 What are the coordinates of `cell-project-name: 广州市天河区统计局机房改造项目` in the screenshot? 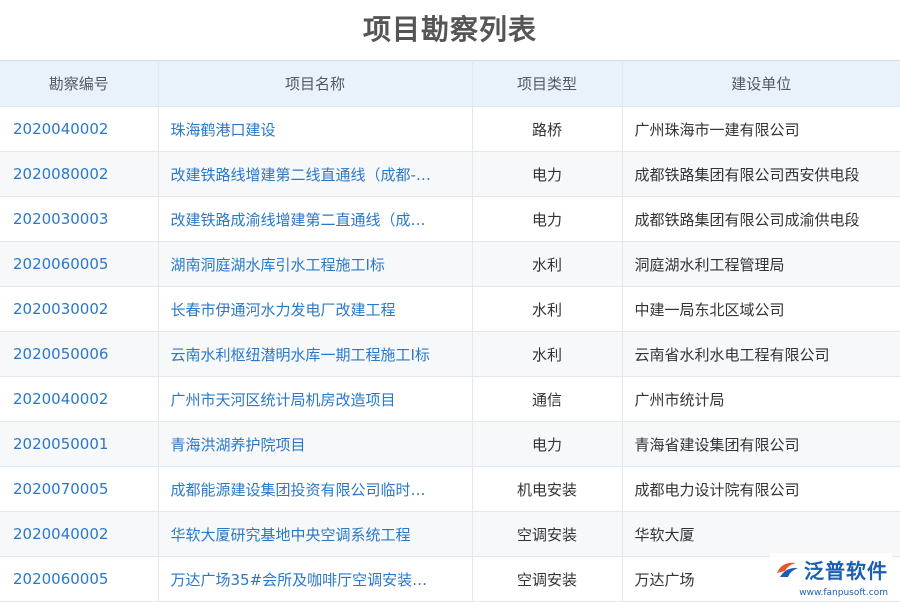 It's located at (315, 399).